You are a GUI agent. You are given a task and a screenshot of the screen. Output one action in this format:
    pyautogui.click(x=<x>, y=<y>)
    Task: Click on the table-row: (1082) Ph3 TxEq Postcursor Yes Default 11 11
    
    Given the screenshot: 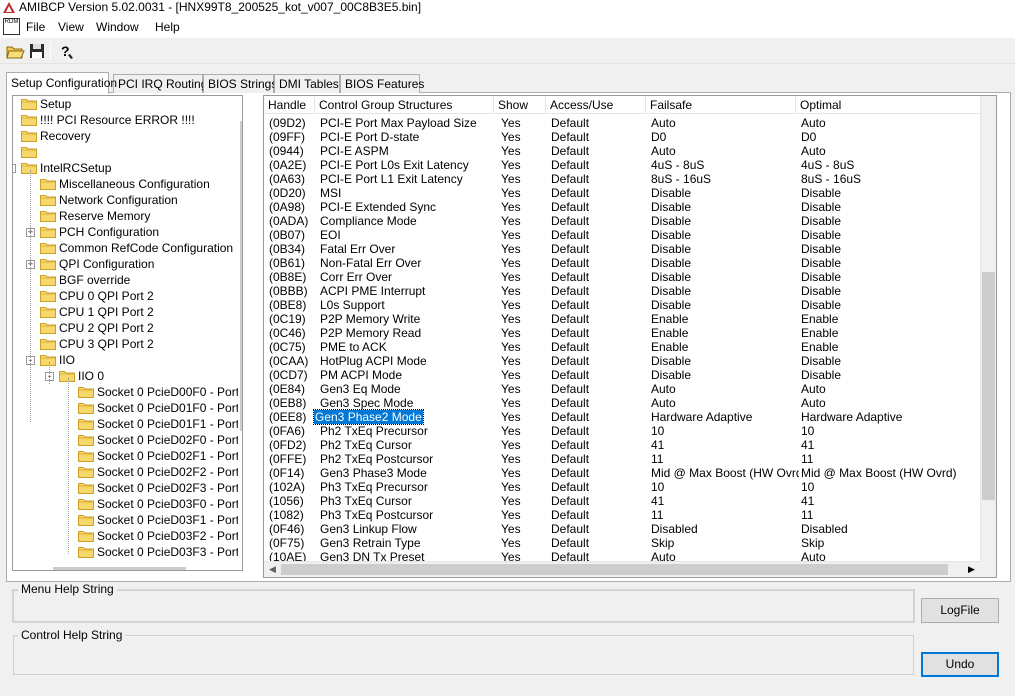 What is the action you would take?
    pyautogui.click(x=622, y=515)
    